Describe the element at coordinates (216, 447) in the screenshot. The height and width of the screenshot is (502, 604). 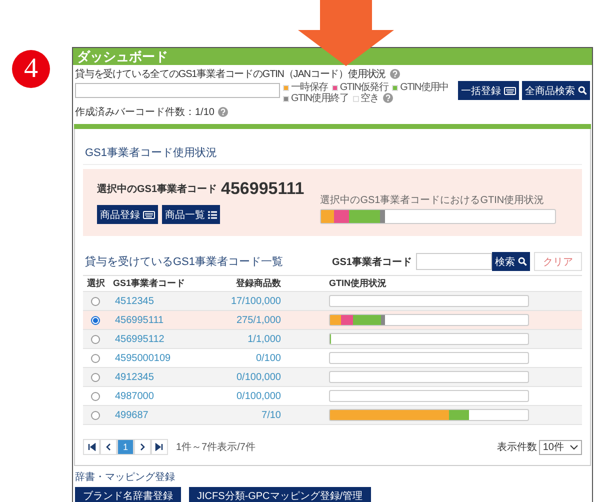
I see `result-summary: 1件～7件表示/7件` at that location.